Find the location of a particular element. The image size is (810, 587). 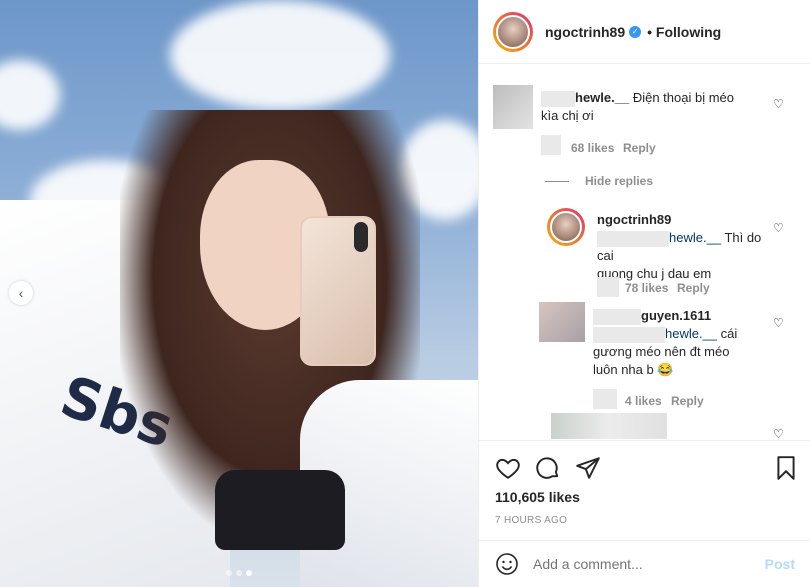

follow-status: • Following is located at coordinates (684, 32).